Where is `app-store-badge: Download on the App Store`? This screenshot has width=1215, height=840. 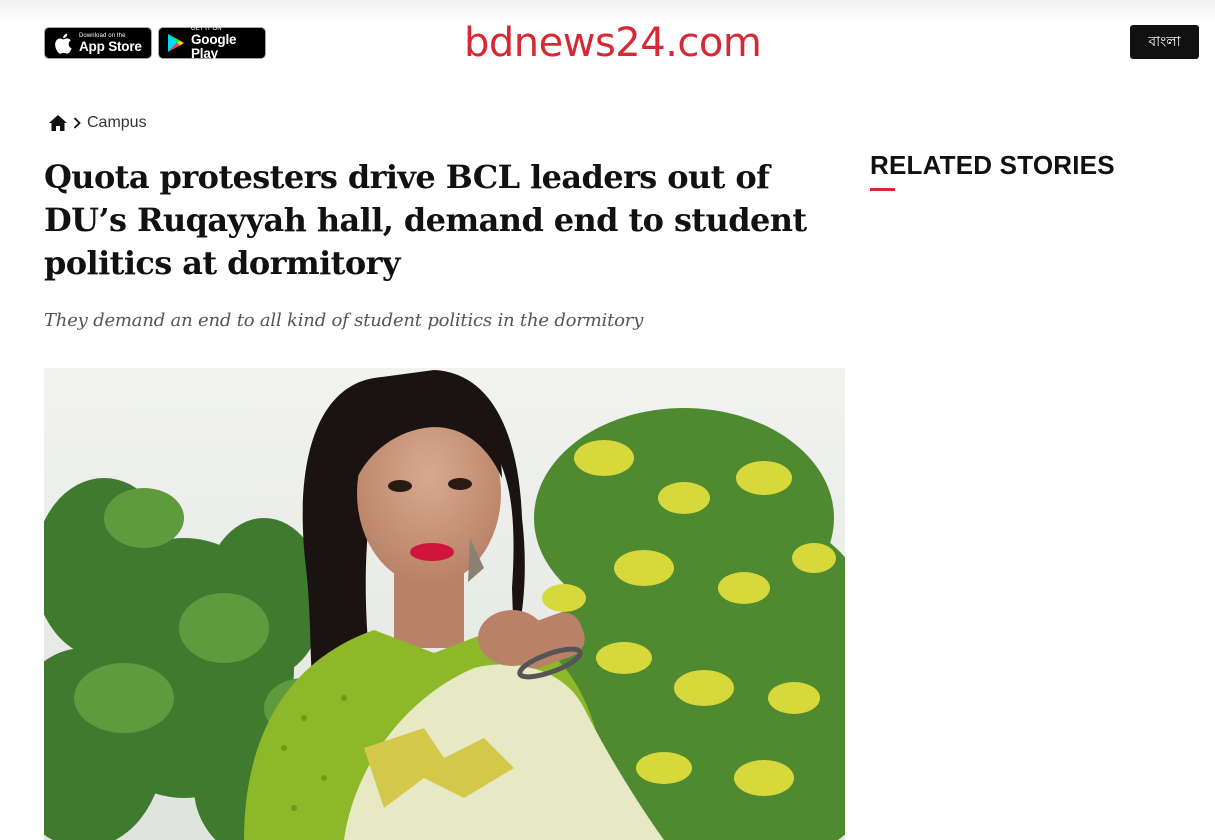
app-store-badge: Download on the App Store is located at coordinates (98, 43).